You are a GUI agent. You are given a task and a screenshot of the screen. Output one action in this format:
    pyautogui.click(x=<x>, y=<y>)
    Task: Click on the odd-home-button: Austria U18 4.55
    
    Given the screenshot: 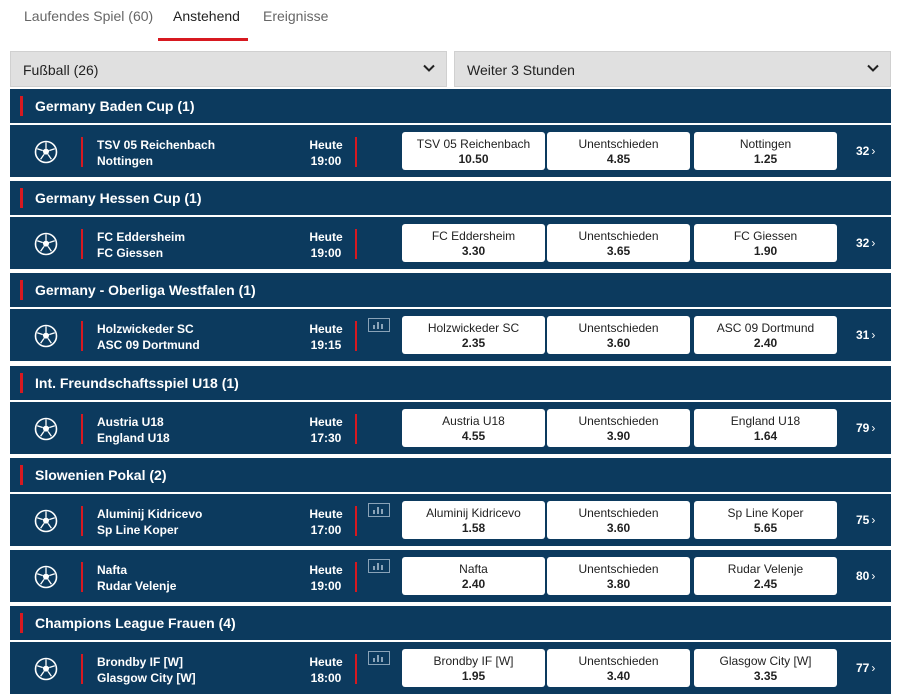 What is the action you would take?
    pyautogui.click(x=473, y=428)
    